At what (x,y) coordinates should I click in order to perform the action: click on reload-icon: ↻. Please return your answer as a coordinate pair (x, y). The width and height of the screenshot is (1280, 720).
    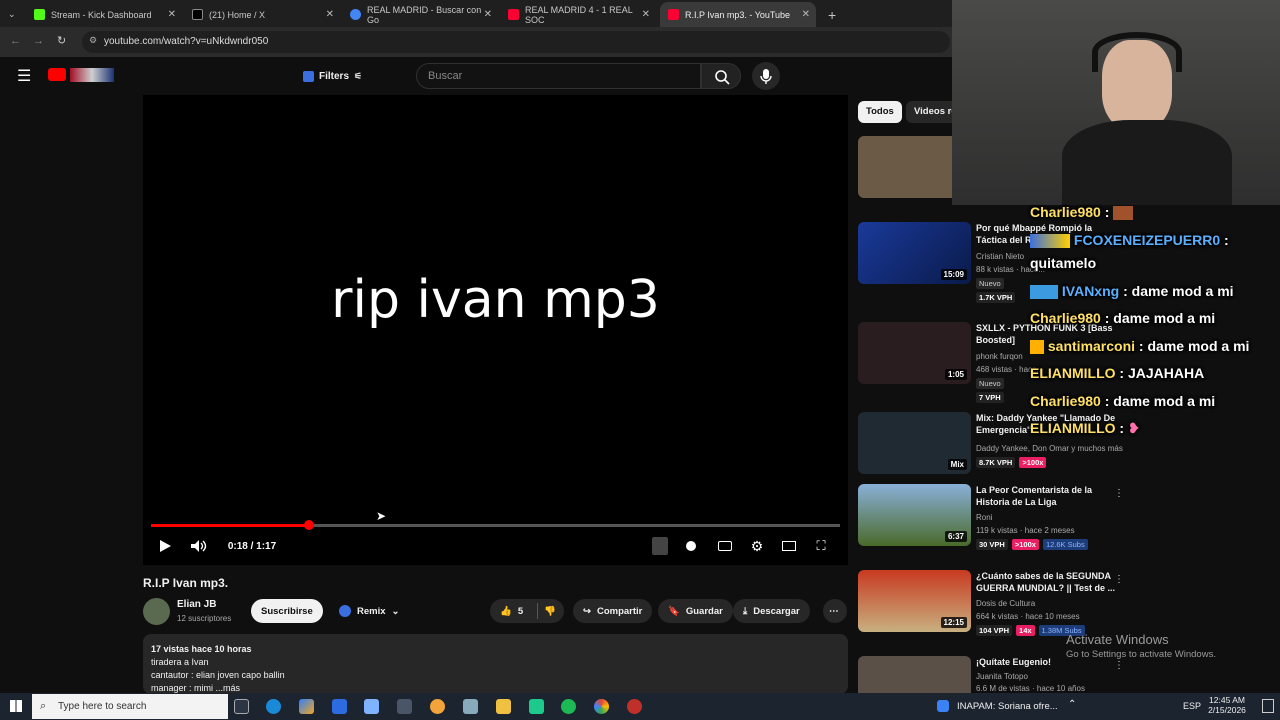
    Looking at the image, I should click on (61, 40).